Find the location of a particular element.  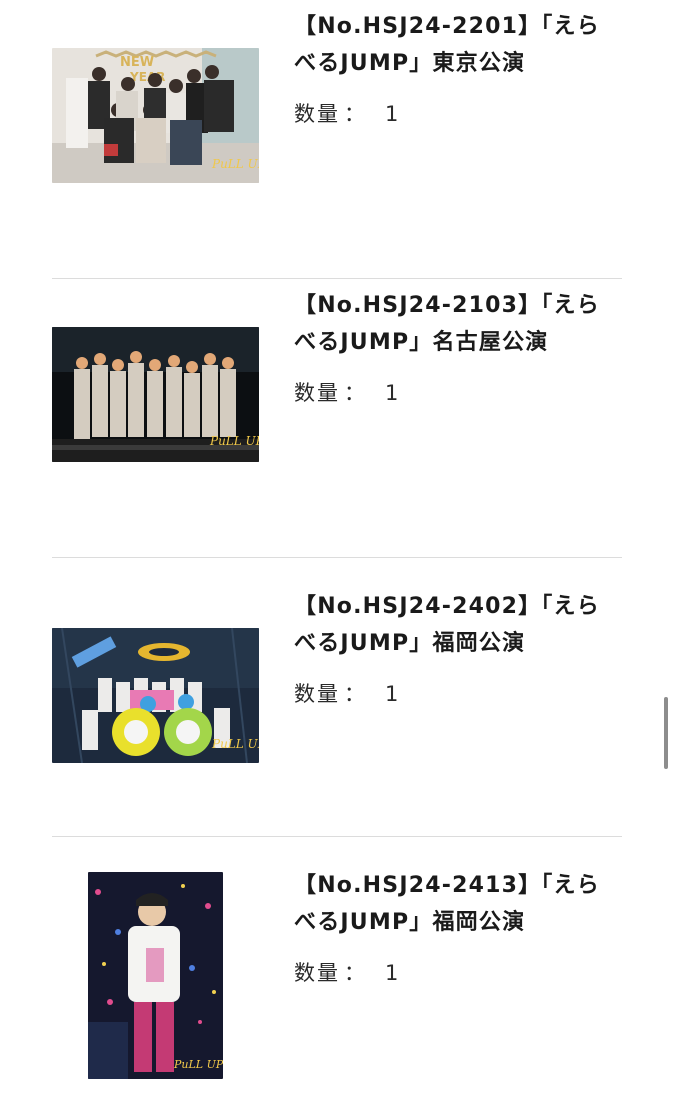

product-info: 【No.HSJ24-2103】「えらべるJUMP」名古屋公演 数量： 1 is located at coordinates (454, 347).